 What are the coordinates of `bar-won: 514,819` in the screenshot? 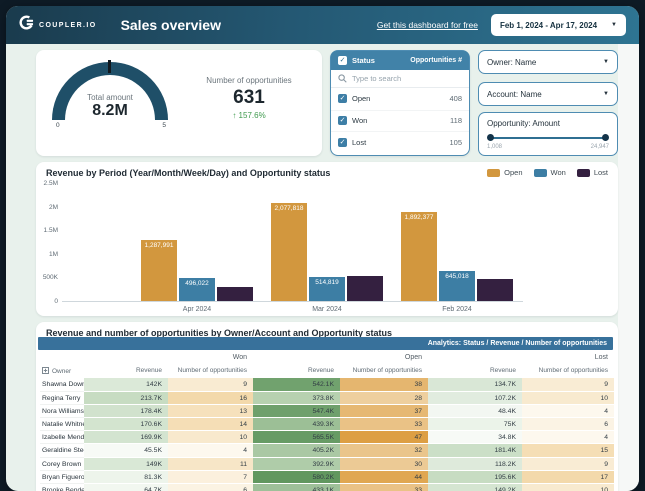 It's located at (327, 289).